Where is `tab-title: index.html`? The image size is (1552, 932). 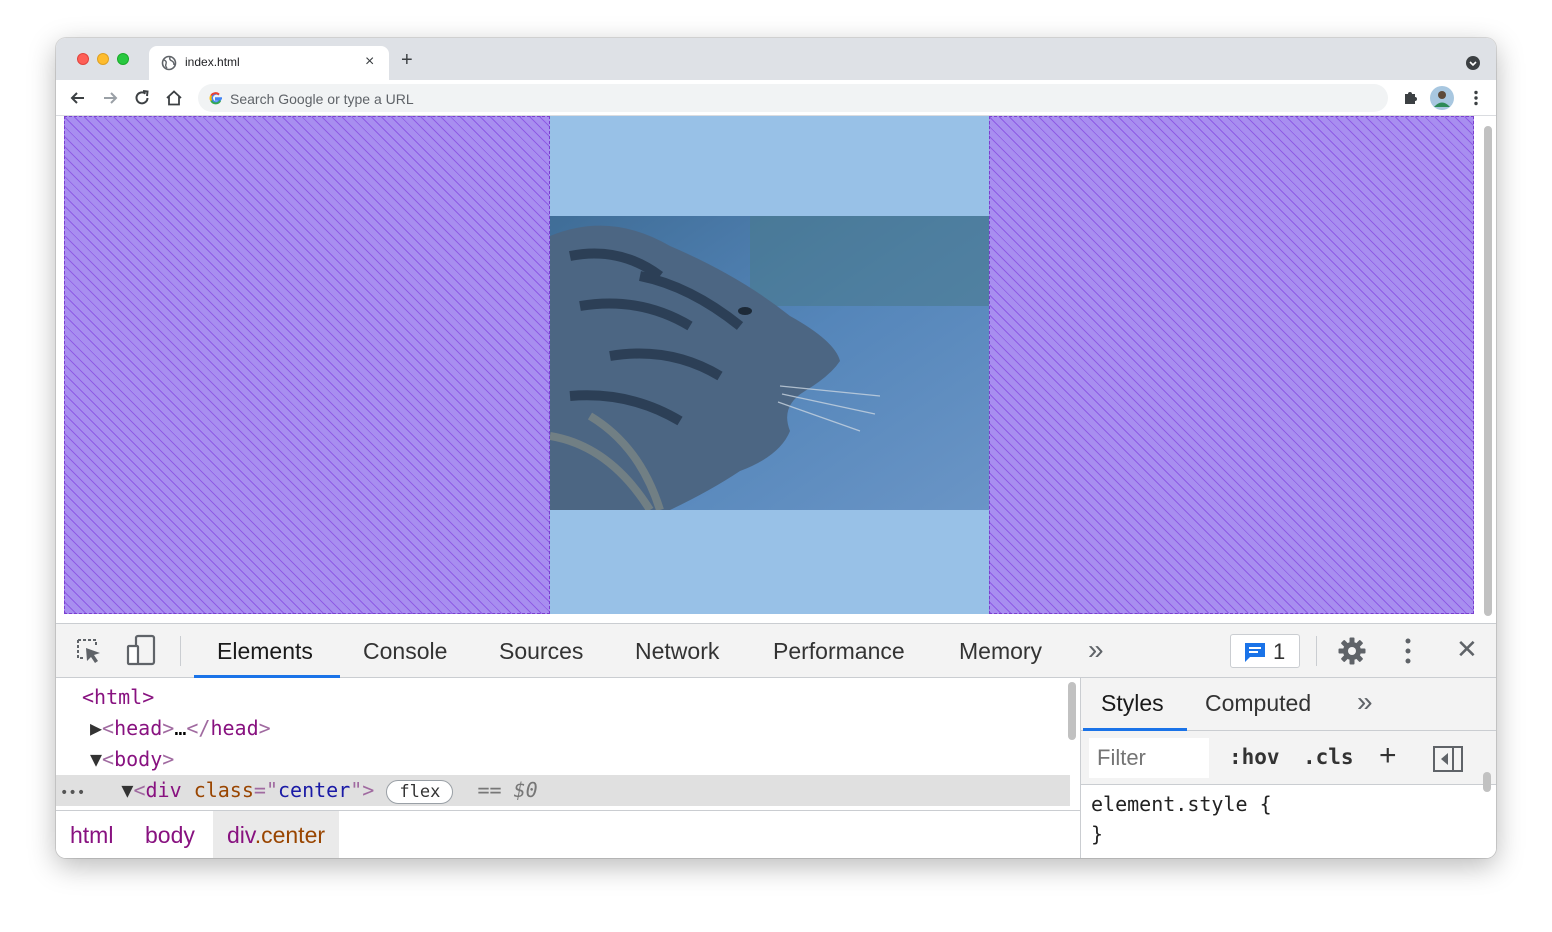
tab-title: index.html is located at coordinates (212, 62).